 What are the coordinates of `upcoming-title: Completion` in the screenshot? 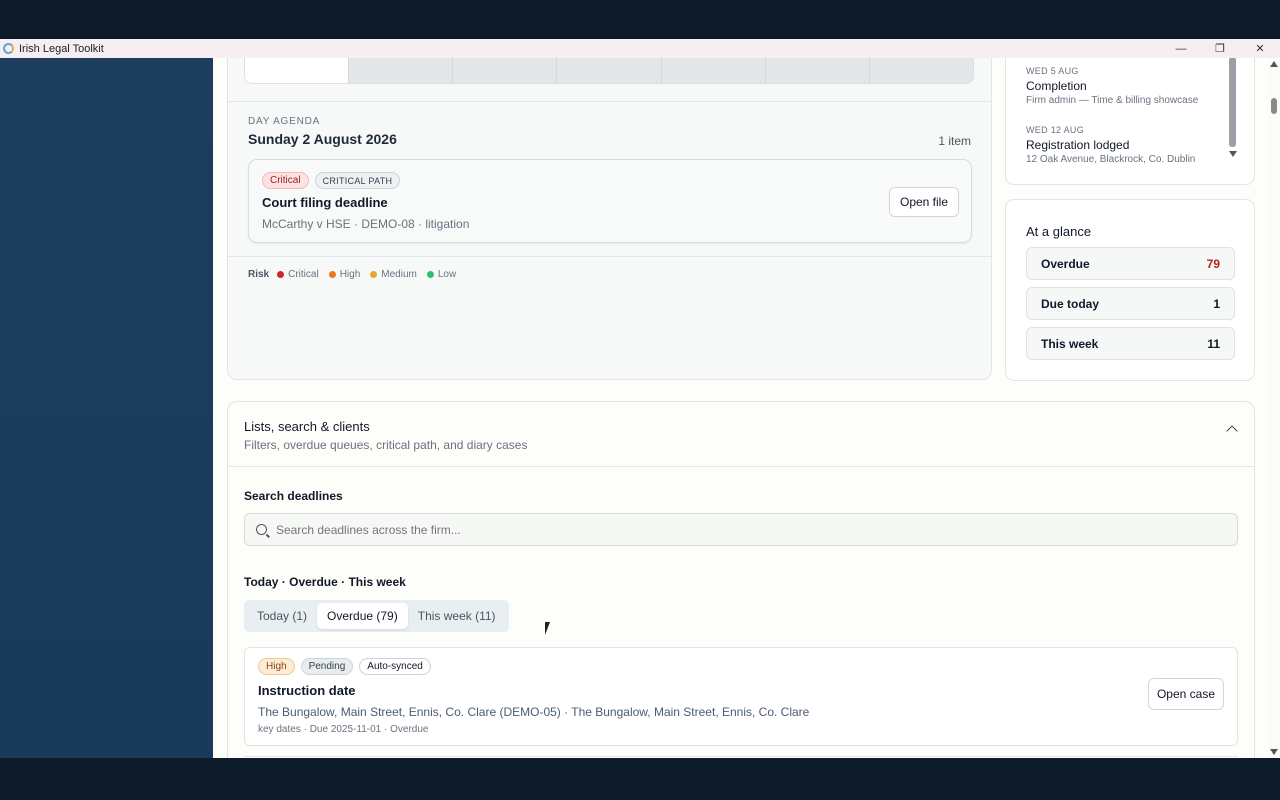 It's located at (1056, 86).